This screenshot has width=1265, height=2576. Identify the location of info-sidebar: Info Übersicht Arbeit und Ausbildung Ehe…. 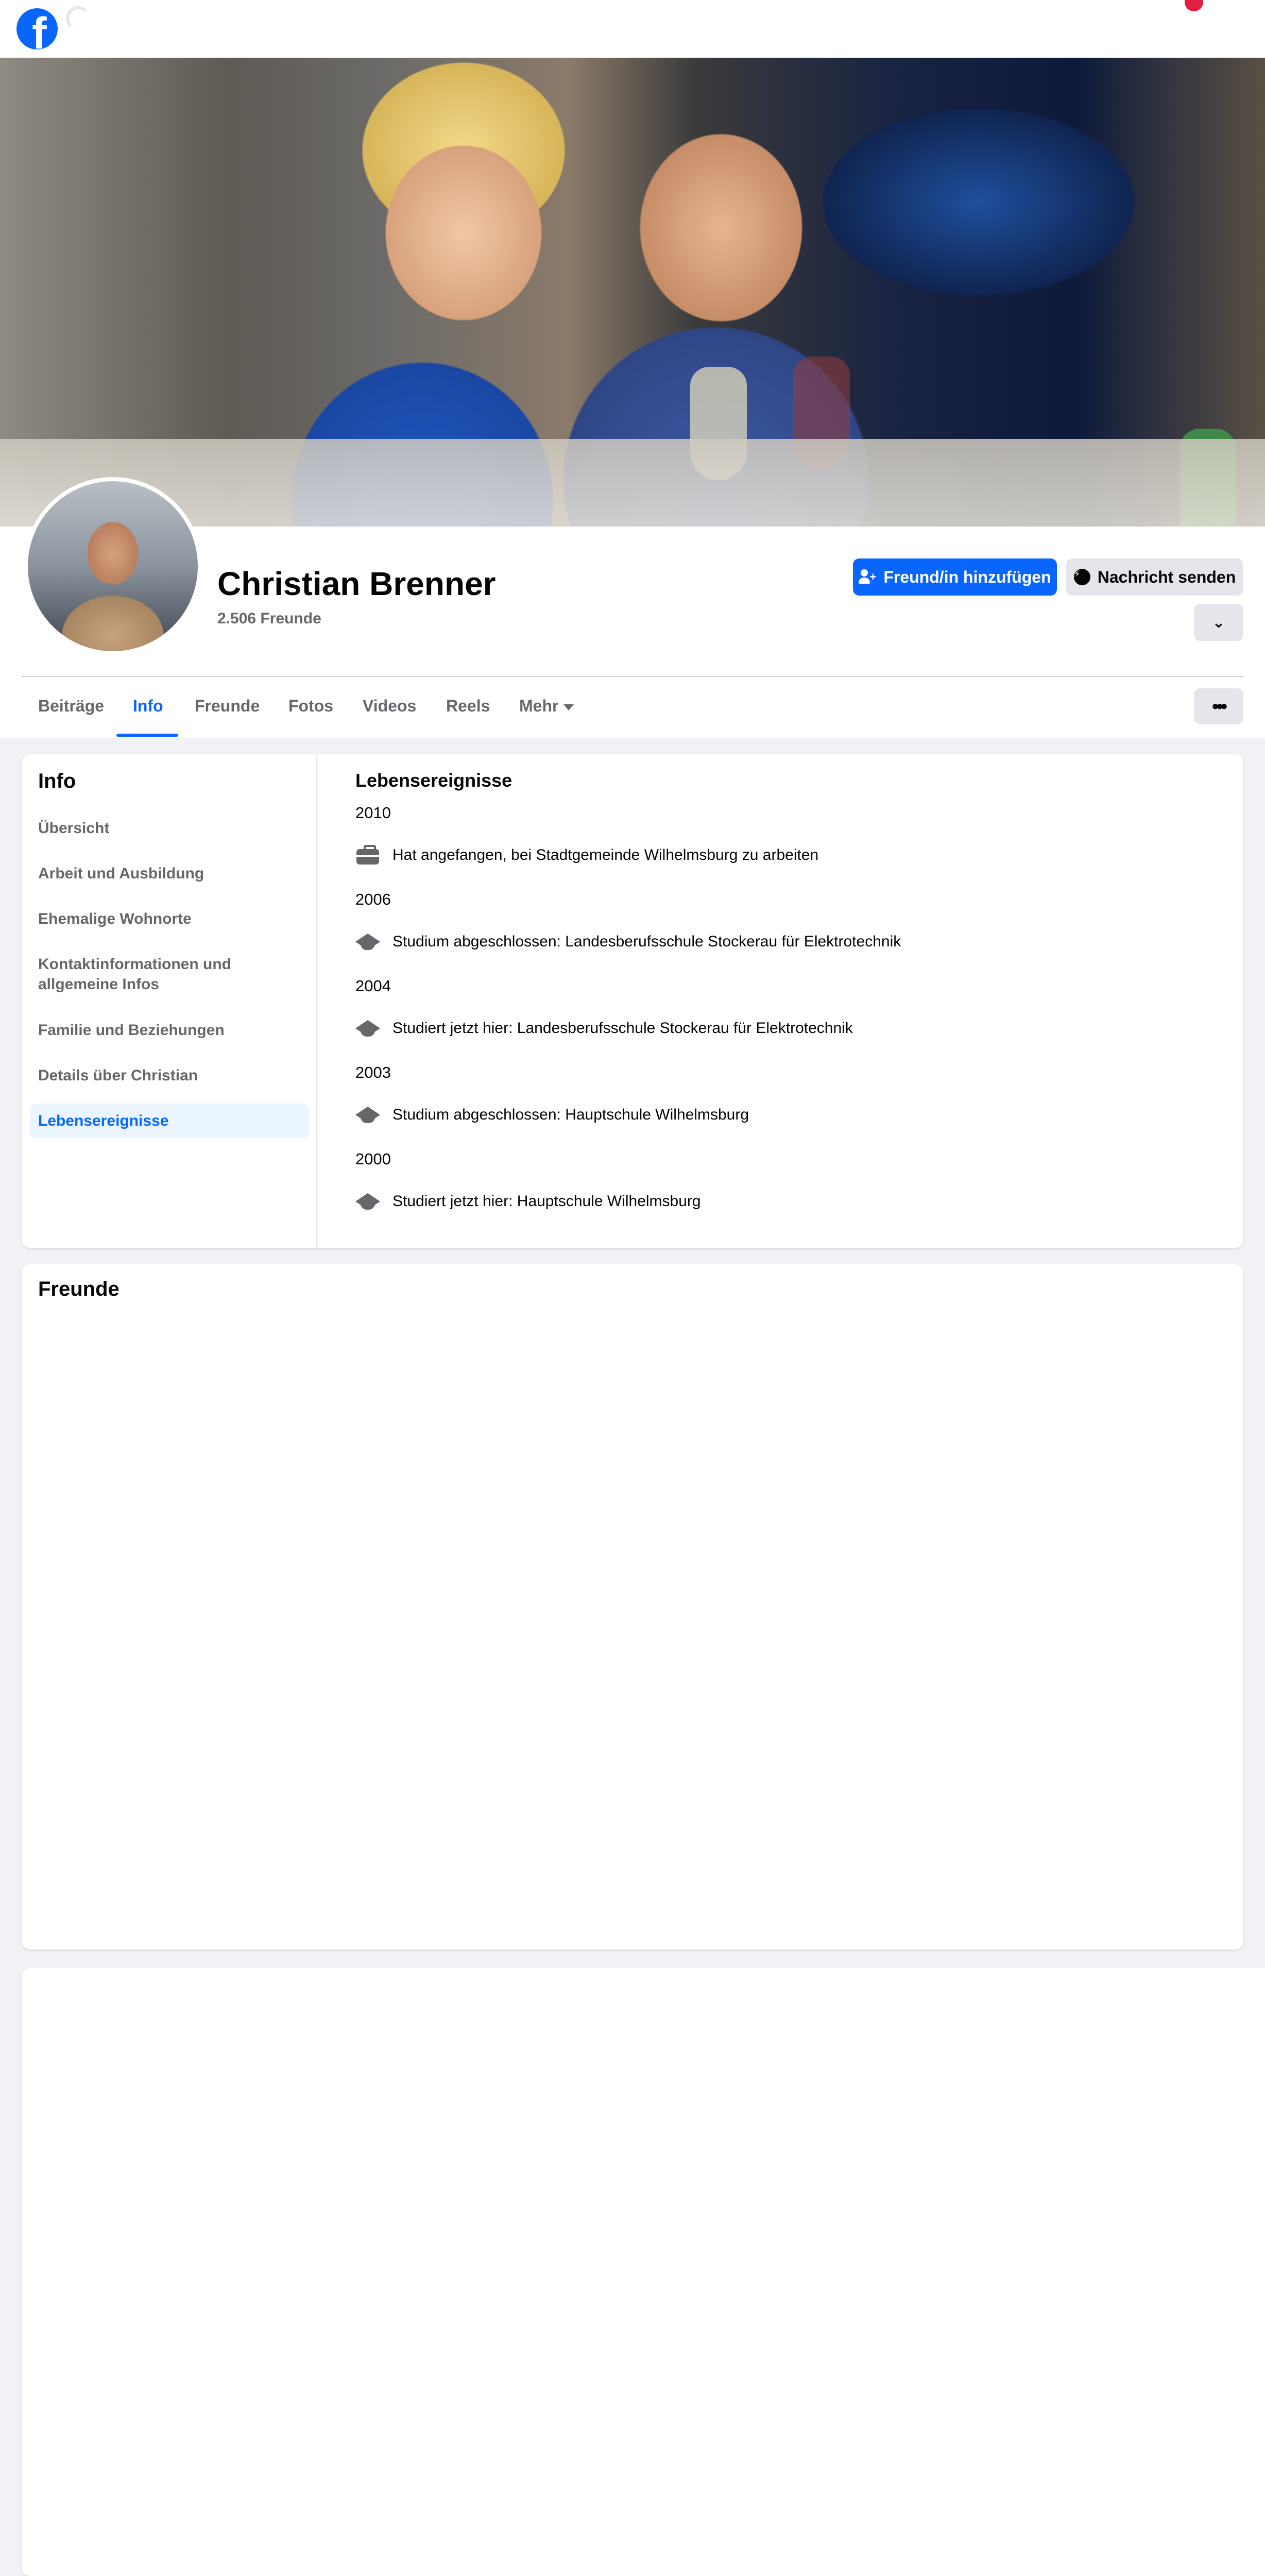
(169, 1001).